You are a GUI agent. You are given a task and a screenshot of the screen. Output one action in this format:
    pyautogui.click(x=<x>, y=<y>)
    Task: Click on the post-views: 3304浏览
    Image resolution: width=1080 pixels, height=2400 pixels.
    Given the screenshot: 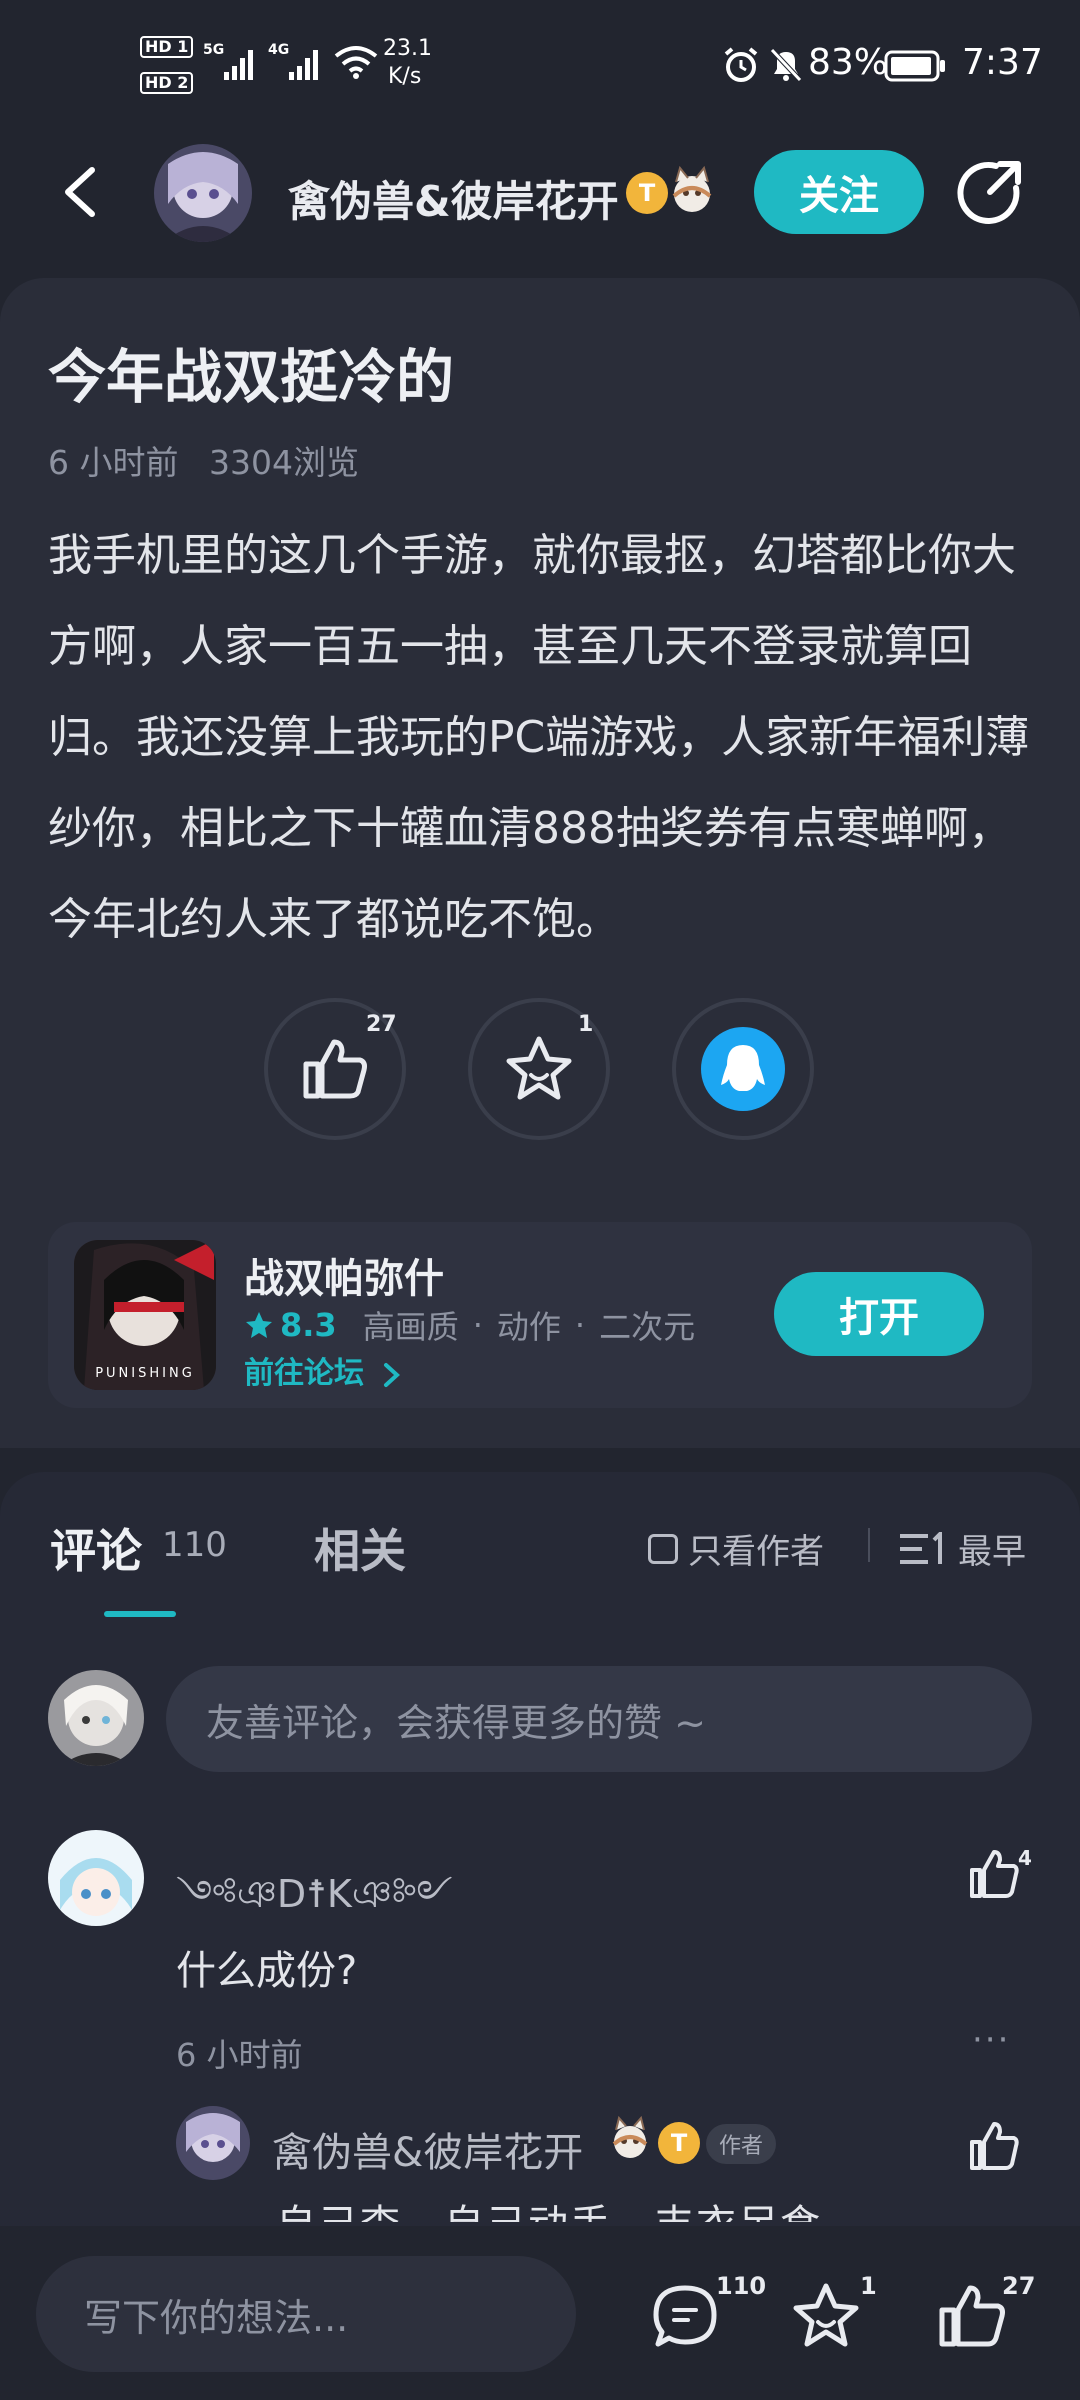 What is the action you would take?
    pyautogui.click(x=284, y=462)
    